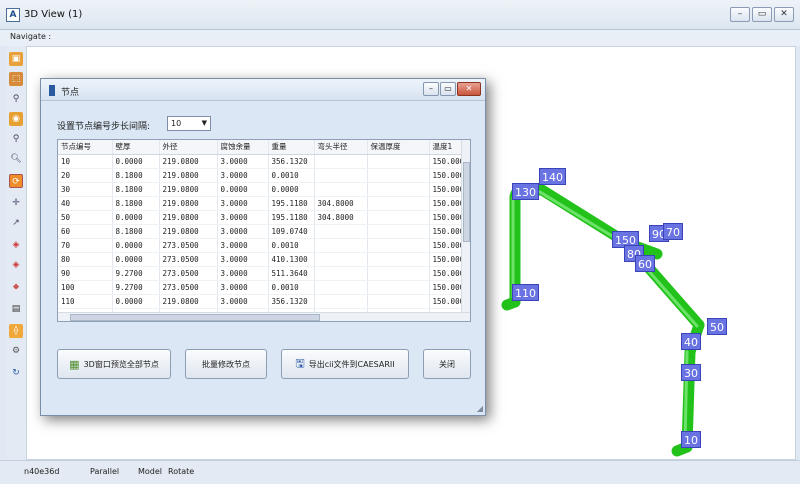 Image resolution: width=800 pixels, height=484 pixels. What do you see at coordinates (16, 223) in the screenshot?
I see `axis-icon: ↗` at bounding box center [16, 223].